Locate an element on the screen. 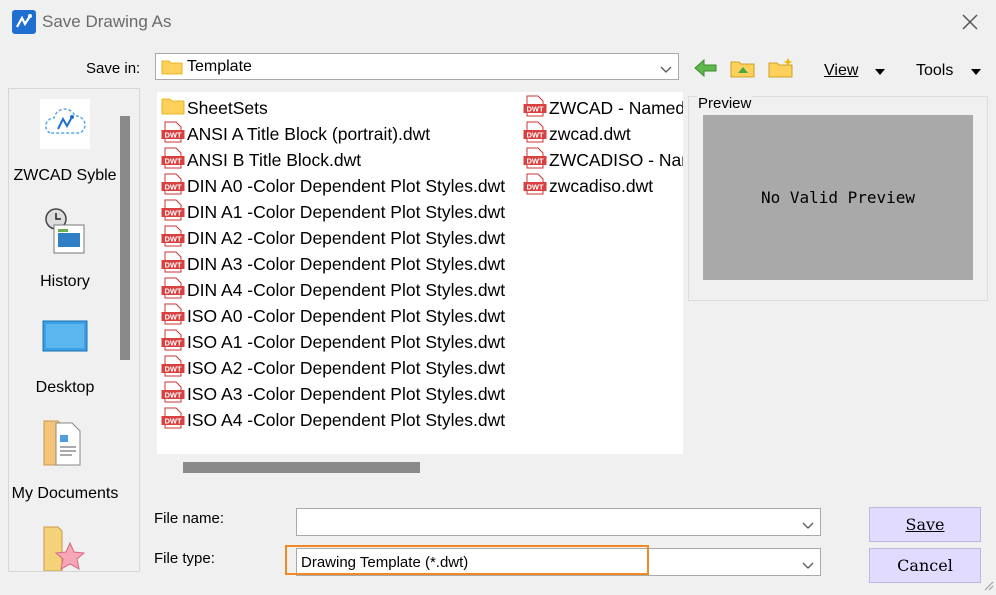 This screenshot has height=595, width=996. place-label: My Documents is located at coordinates (65, 493).